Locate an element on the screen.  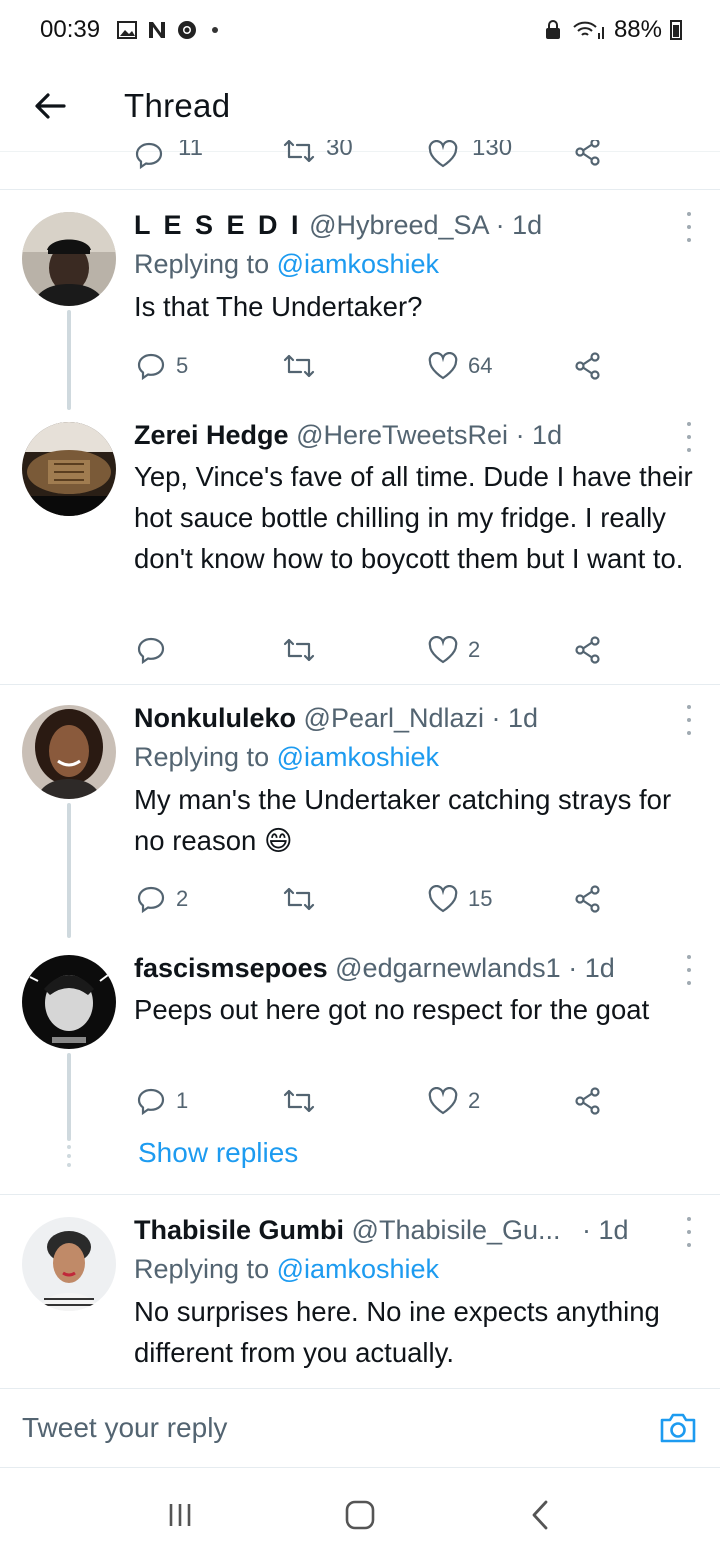
handle: @HereTweetsRei is located at coordinates (402, 435).